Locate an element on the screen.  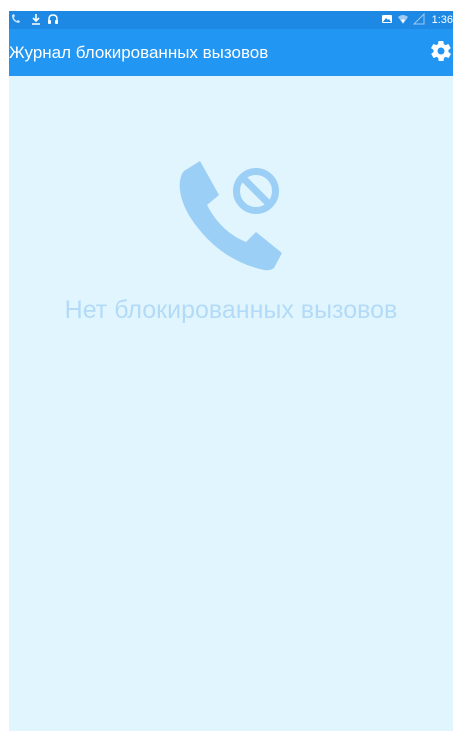
gear-icon is located at coordinates (441, 51).